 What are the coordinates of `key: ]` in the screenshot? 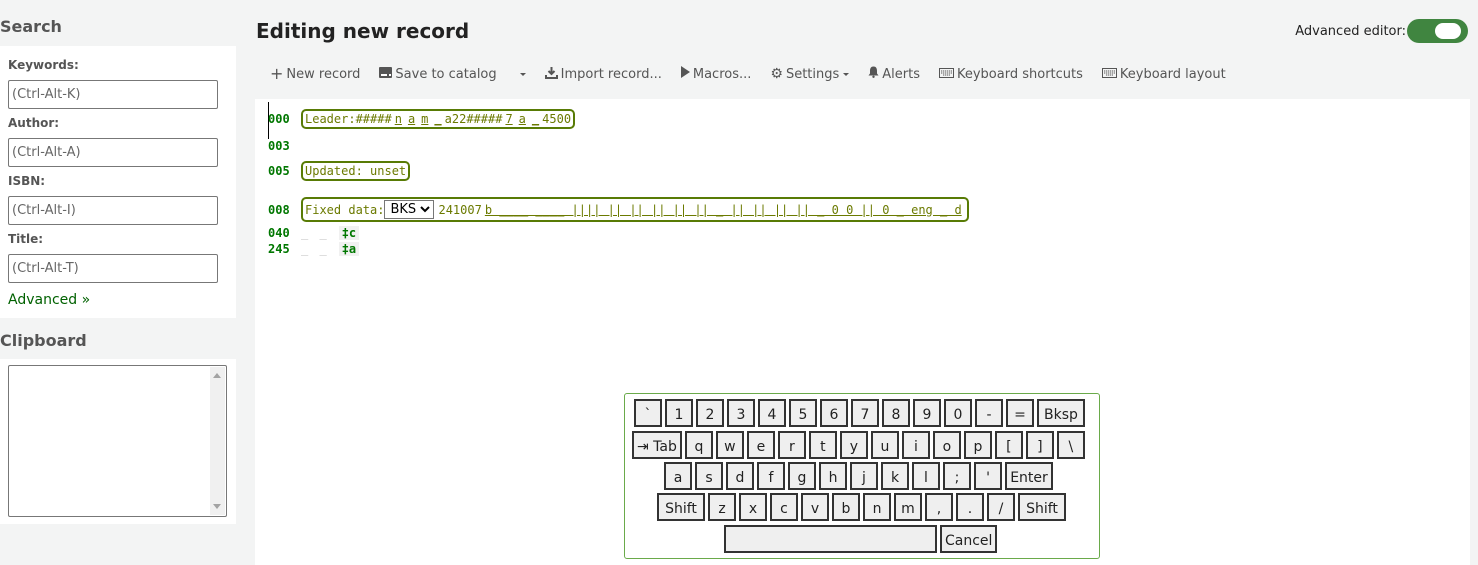 It's located at (1039, 445).